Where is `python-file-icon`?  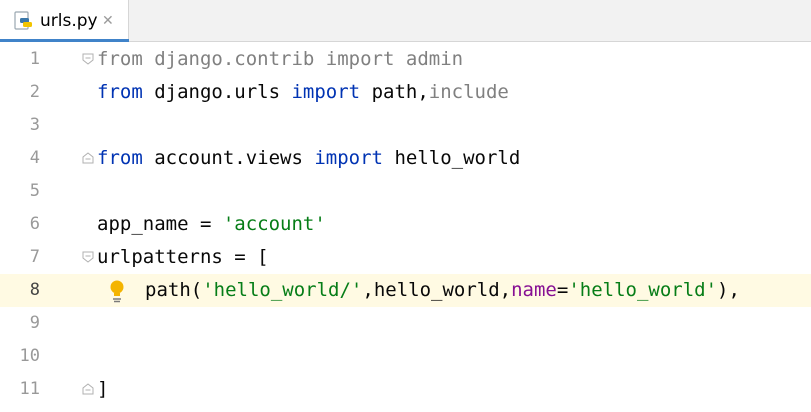
python-file-icon is located at coordinates (23, 20).